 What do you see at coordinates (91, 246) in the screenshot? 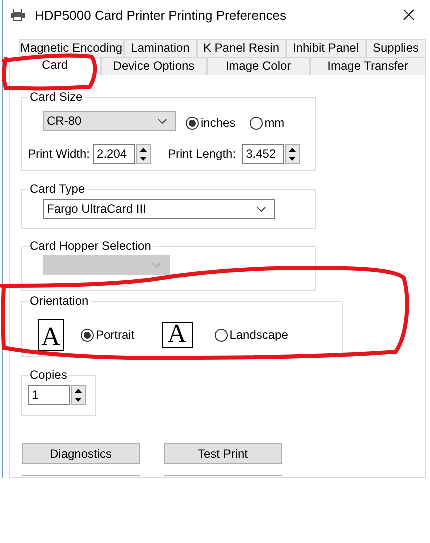
I see `group-label: Card Hopper Selection` at bounding box center [91, 246].